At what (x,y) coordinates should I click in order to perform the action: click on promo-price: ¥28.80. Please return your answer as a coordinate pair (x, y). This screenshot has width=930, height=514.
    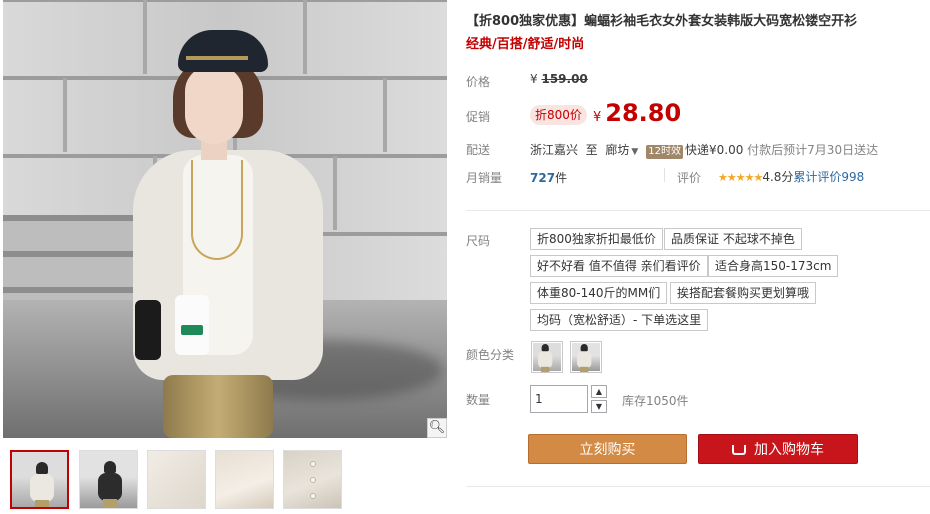
    Looking at the image, I should click on (637, 113).